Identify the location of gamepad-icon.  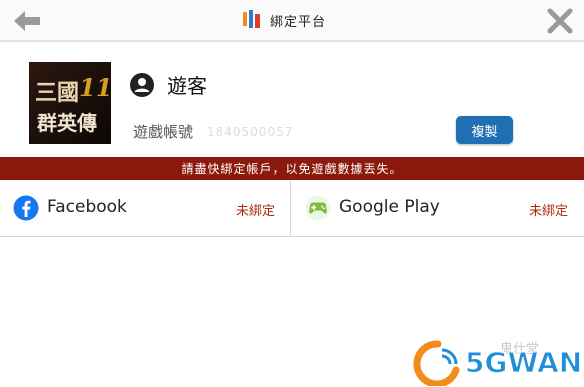
(318, 208).